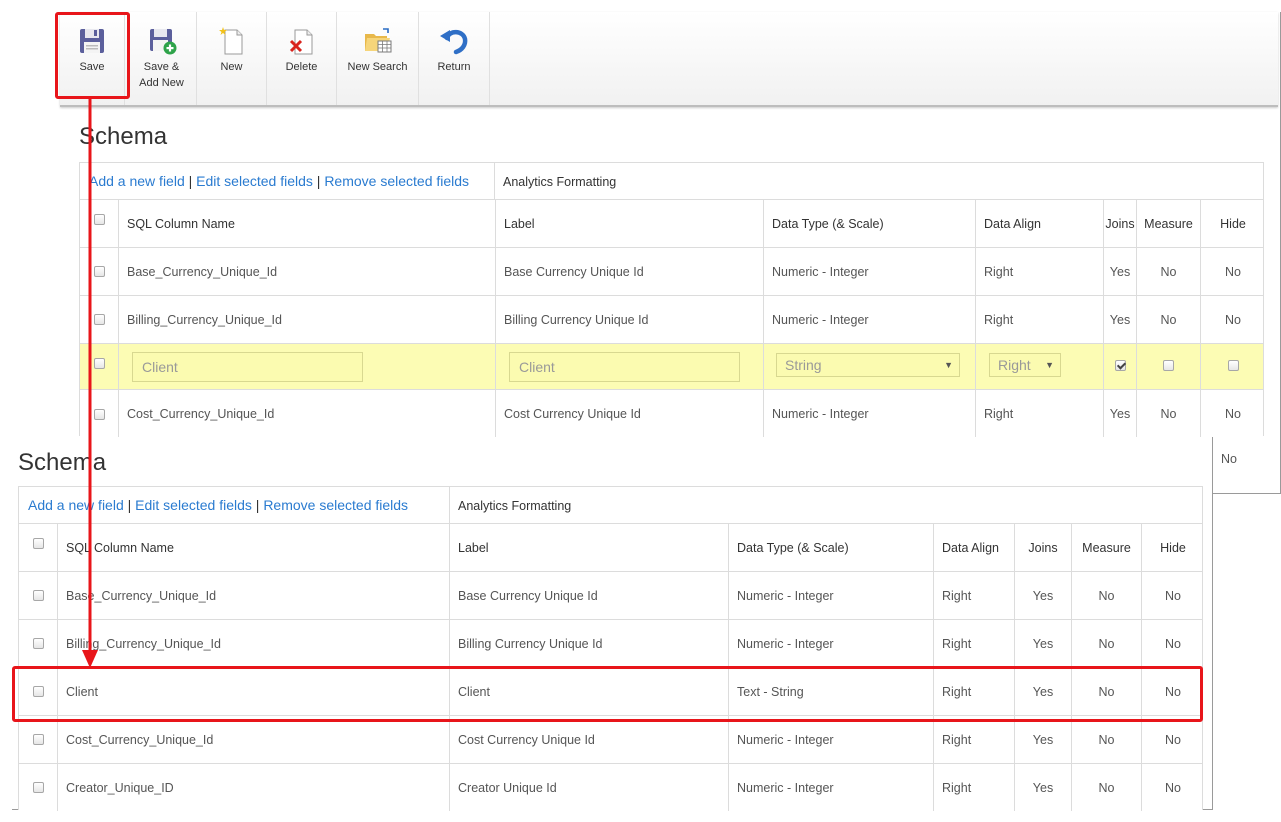 The width and height of the screenshot is (1281, 822). Describe the element at coordinates (247, 366) in the screenshot. I see `sql-name-input: Client` at that location.